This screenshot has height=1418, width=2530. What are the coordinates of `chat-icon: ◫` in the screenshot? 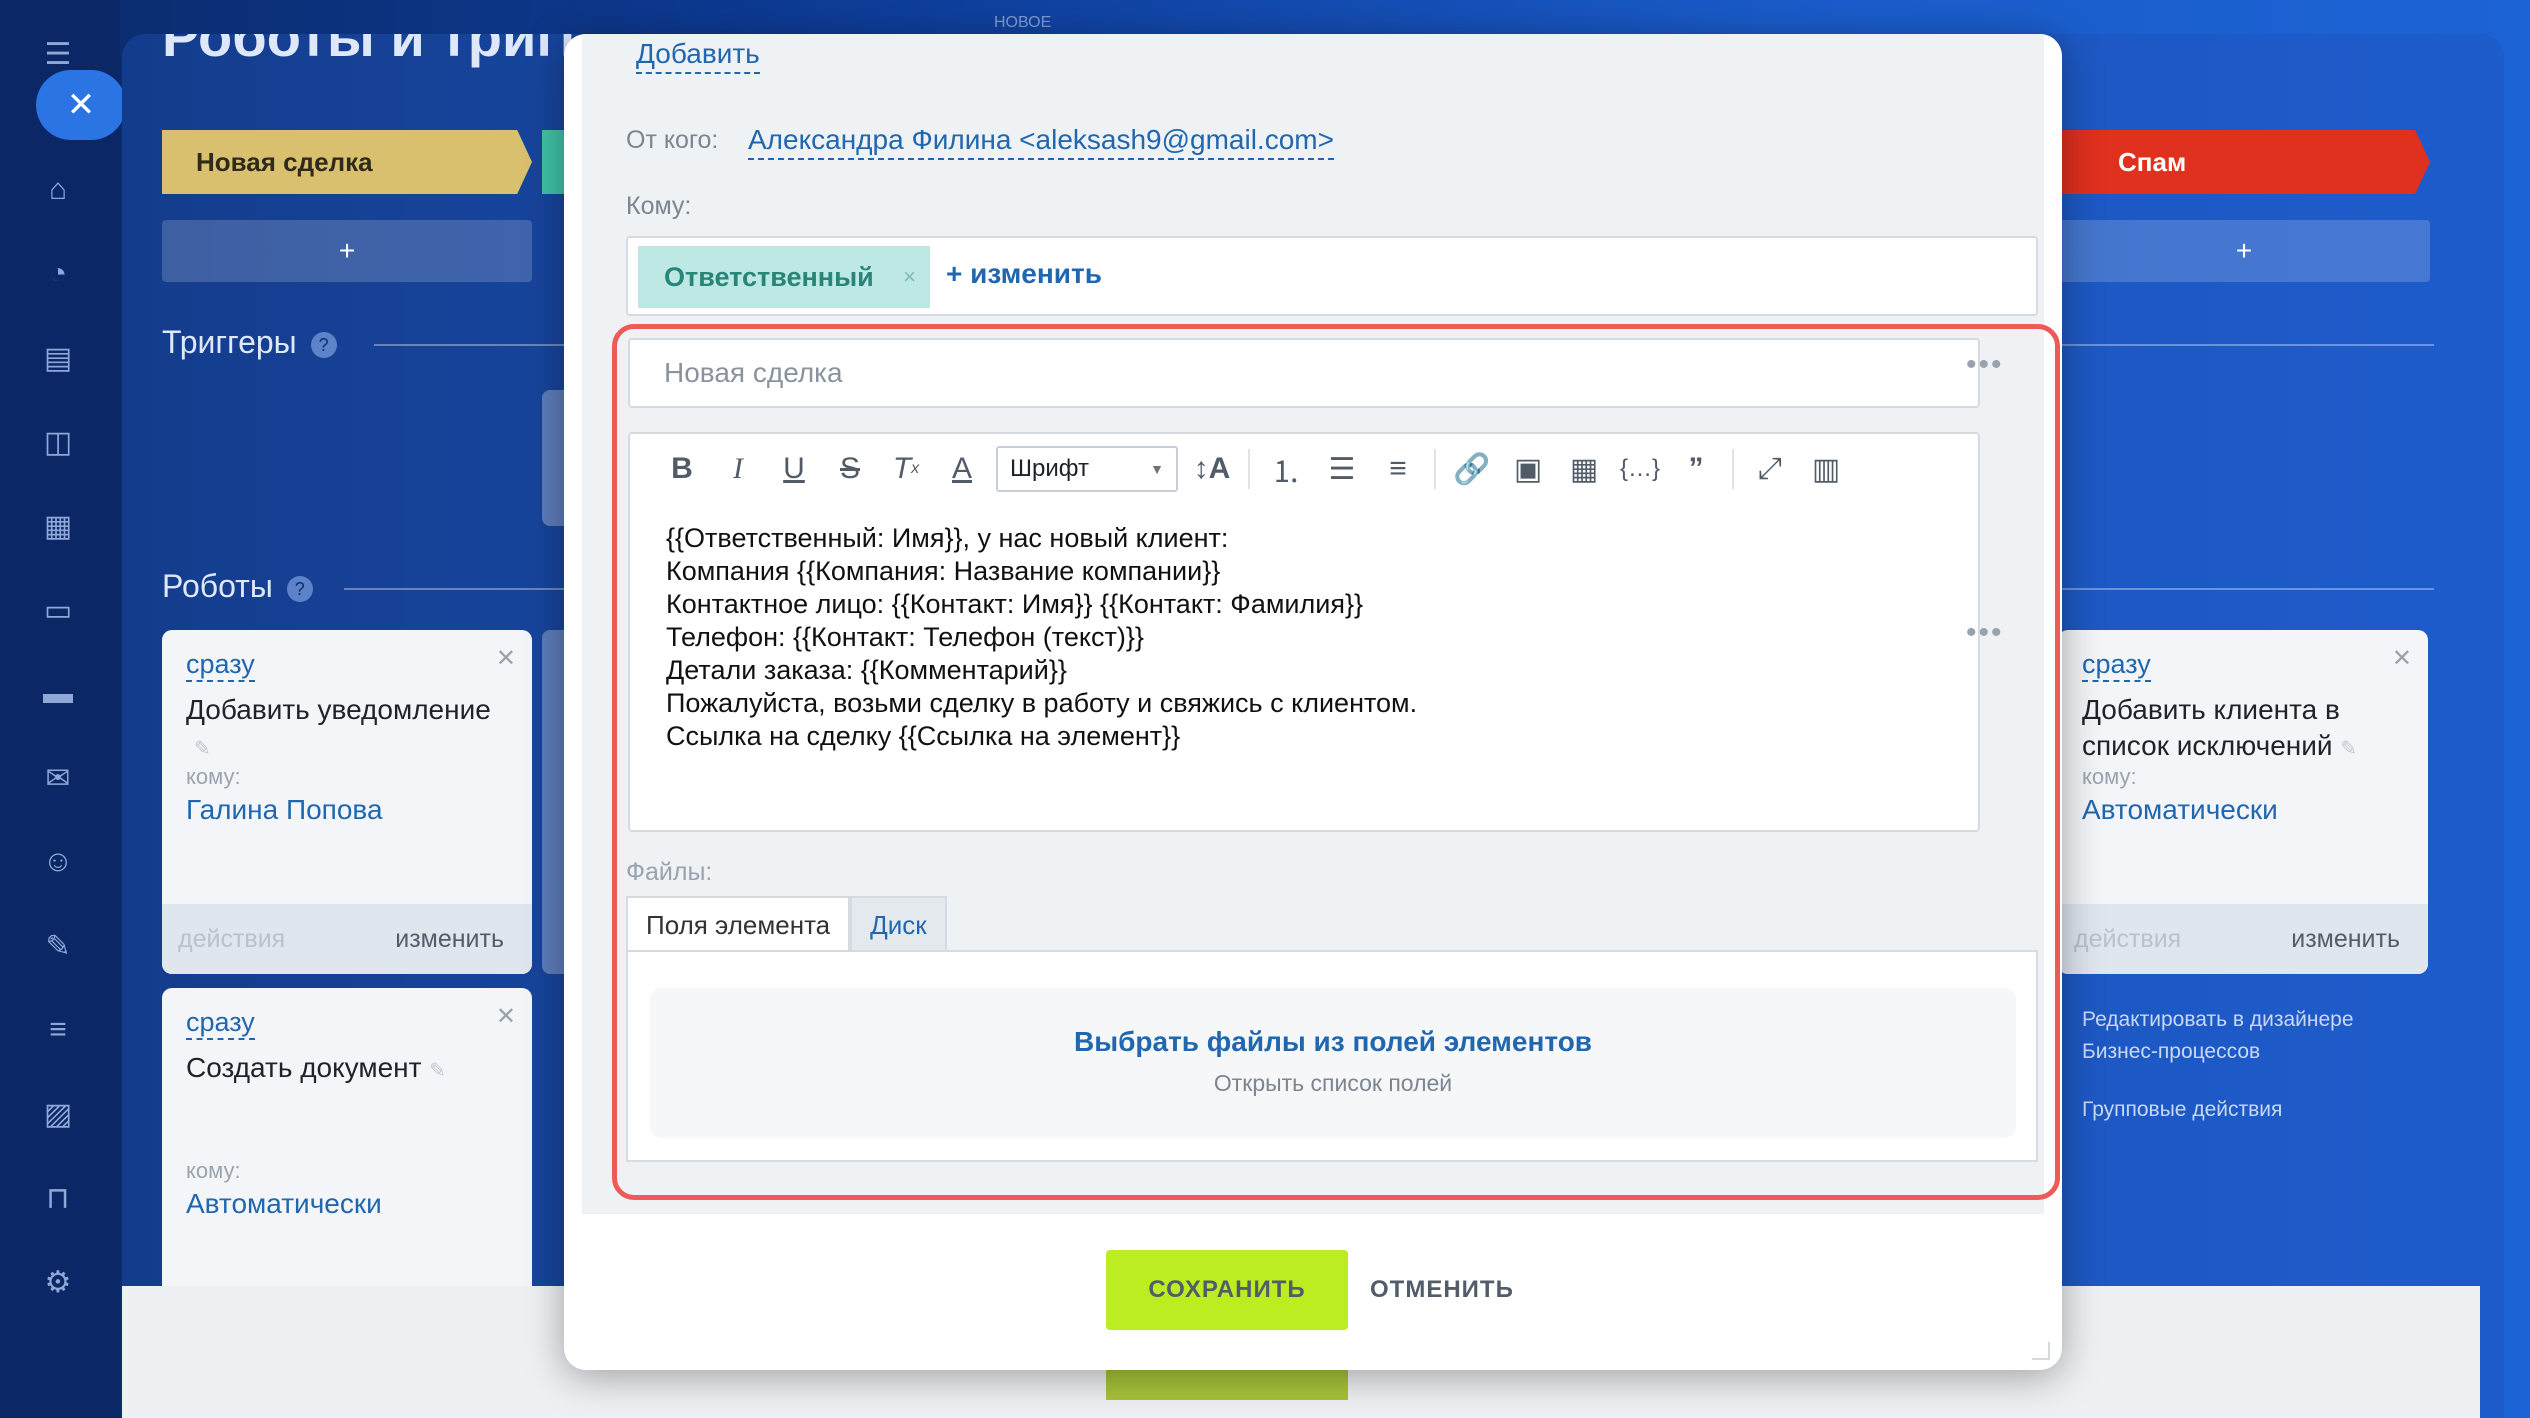 It's located at (58, 442).